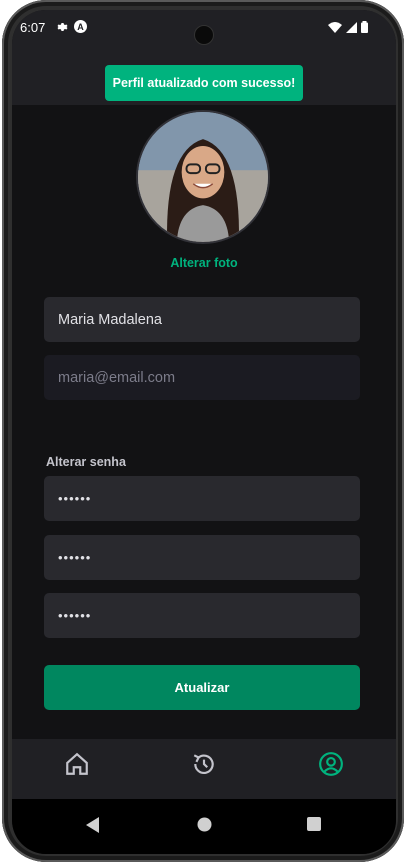  What do you see at coordinates (202, 498) in the screenshot?
I see `old-password-field: ••••••` at bounding box center [202, 498].